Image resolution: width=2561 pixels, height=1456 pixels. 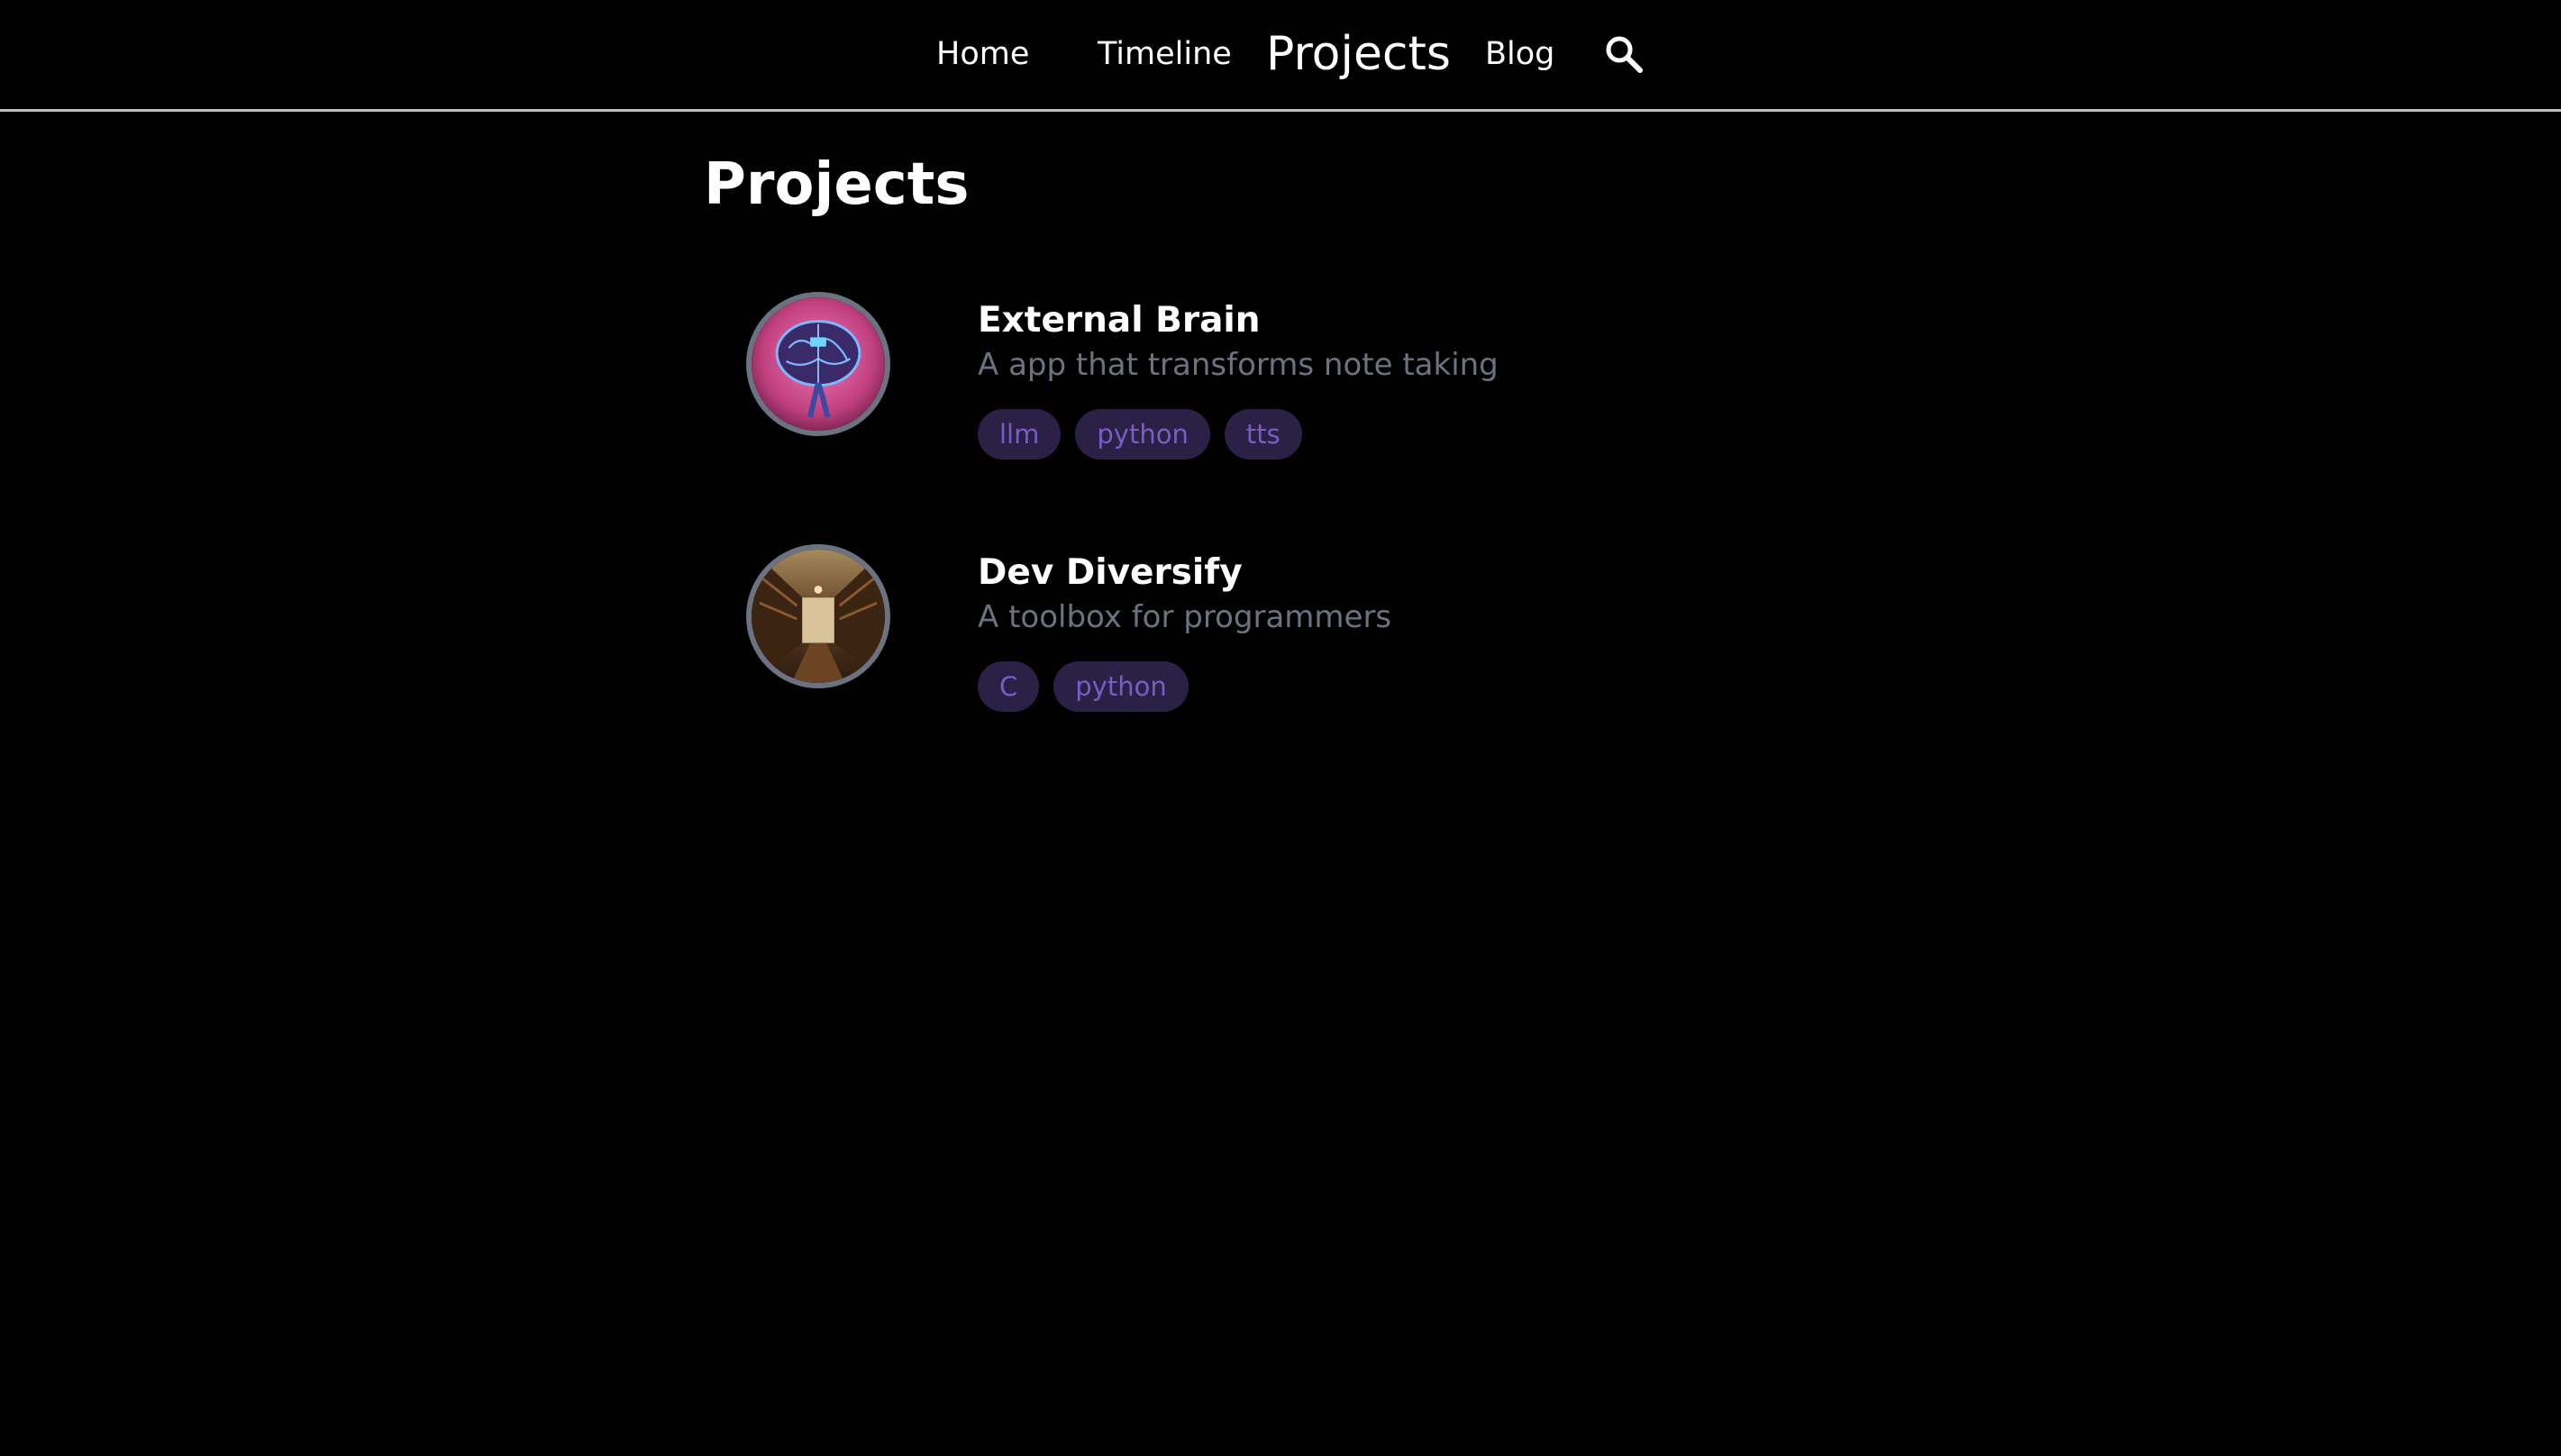 I want to click on page-title: Projects, so click(x=837, y=184).